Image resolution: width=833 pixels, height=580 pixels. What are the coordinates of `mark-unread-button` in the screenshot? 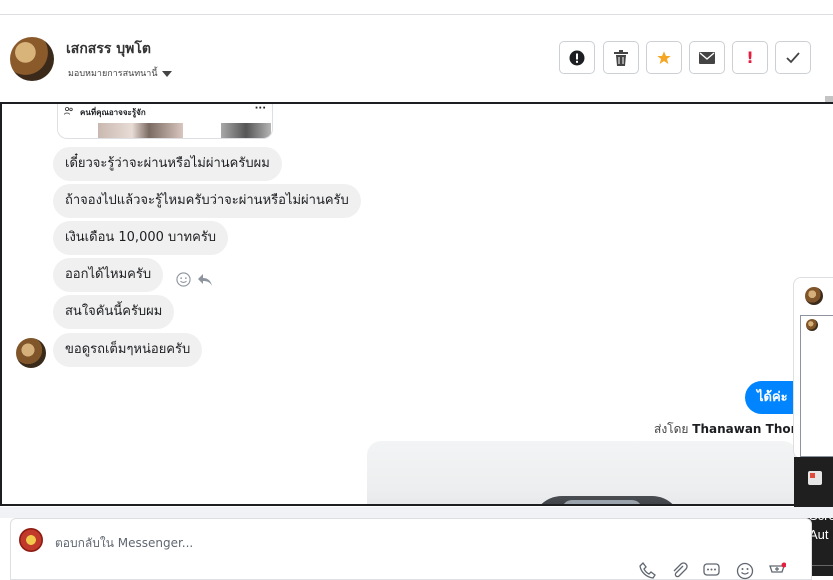 It's located at (707, 57).